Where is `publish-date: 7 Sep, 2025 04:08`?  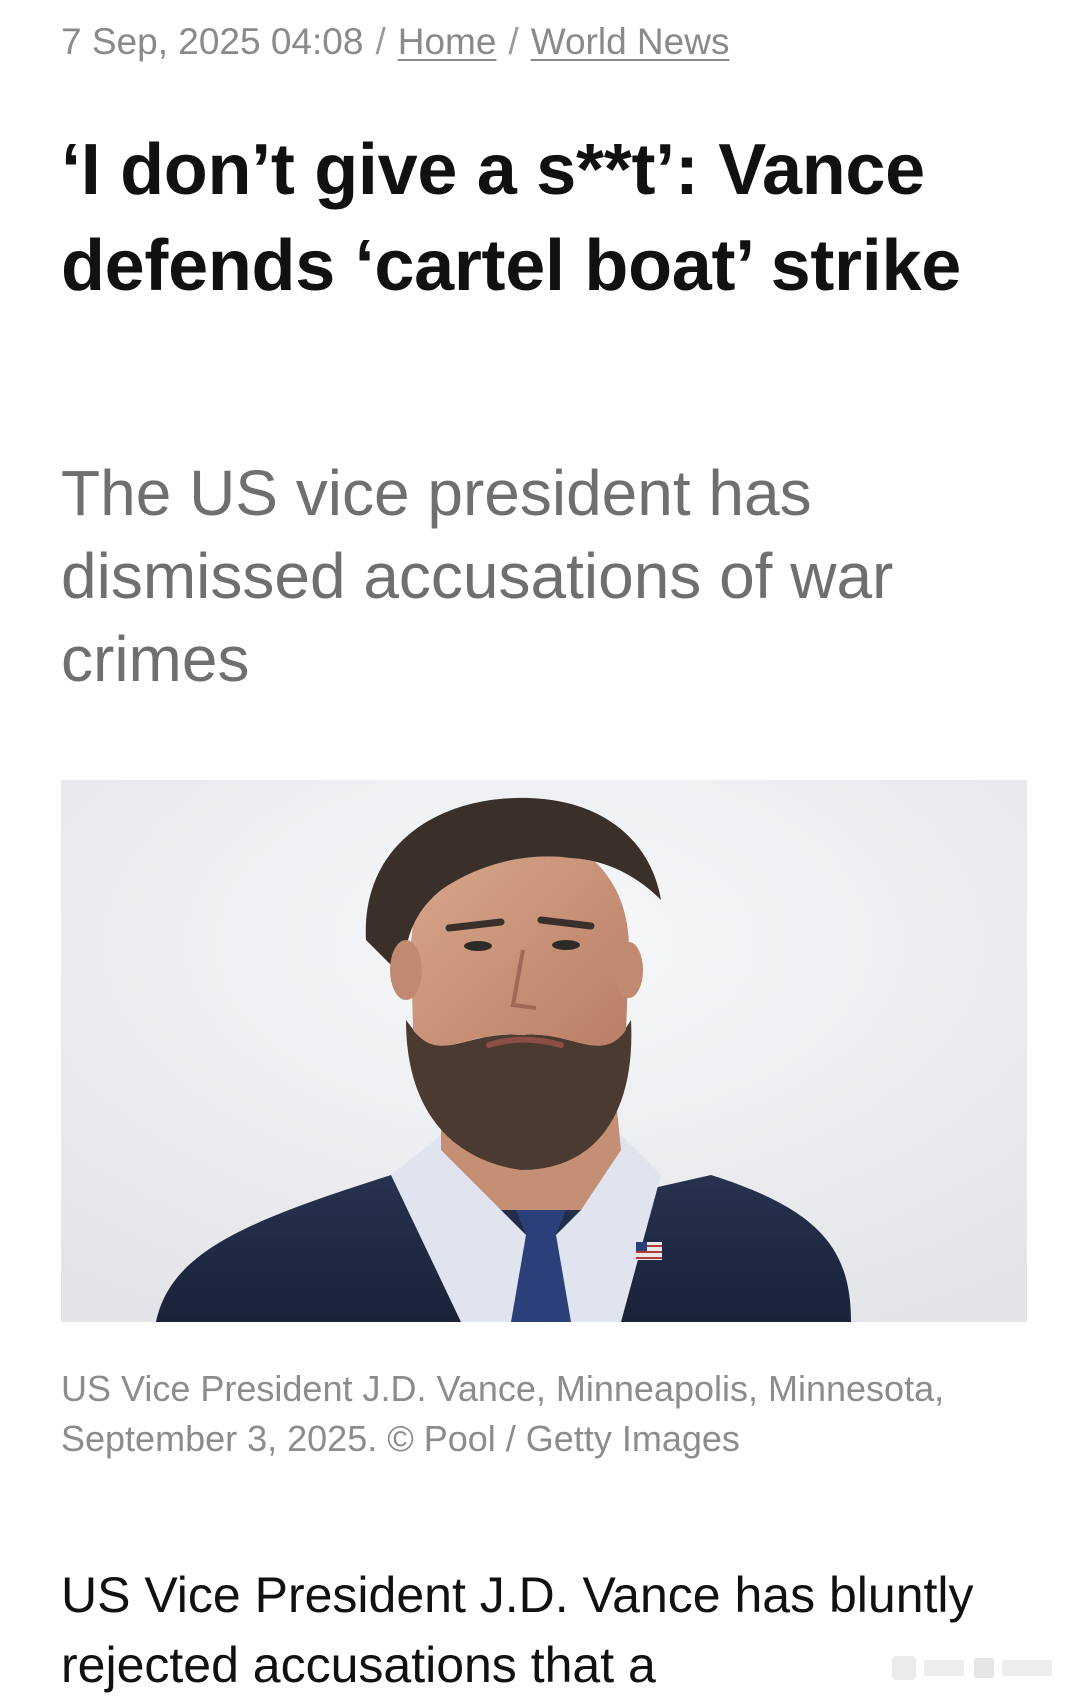 publish-date: 7 Sep, 2025 04:08 is located at coordinates (212, 41).